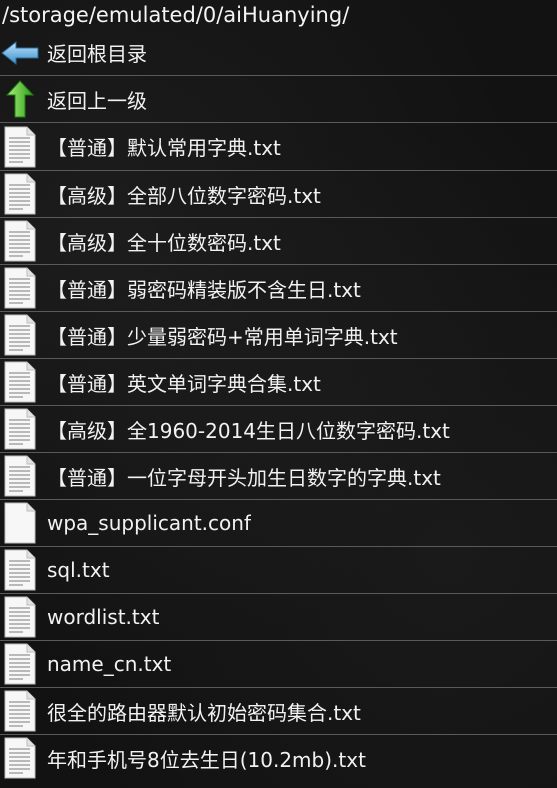  I want to click on file-name: sql.txt, so click(78, 570).